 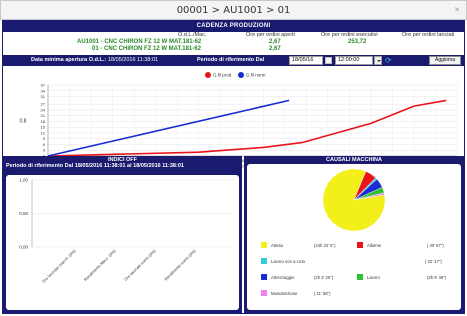 I want to click on y-tick-label: 21, so click(x=43, y=115).